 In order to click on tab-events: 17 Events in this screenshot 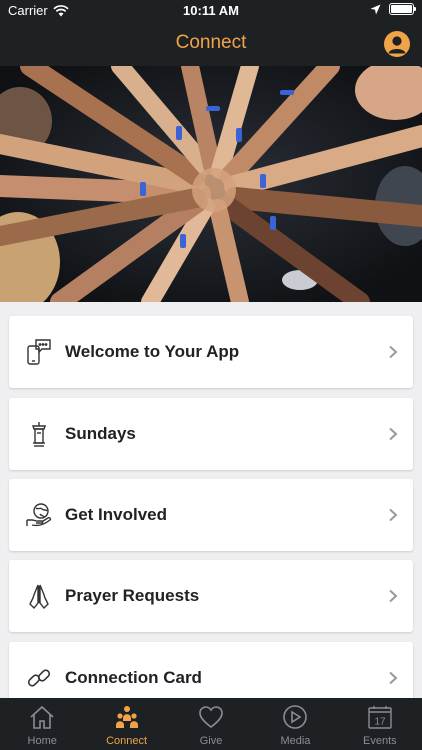, I will do `click(380, 724)`.